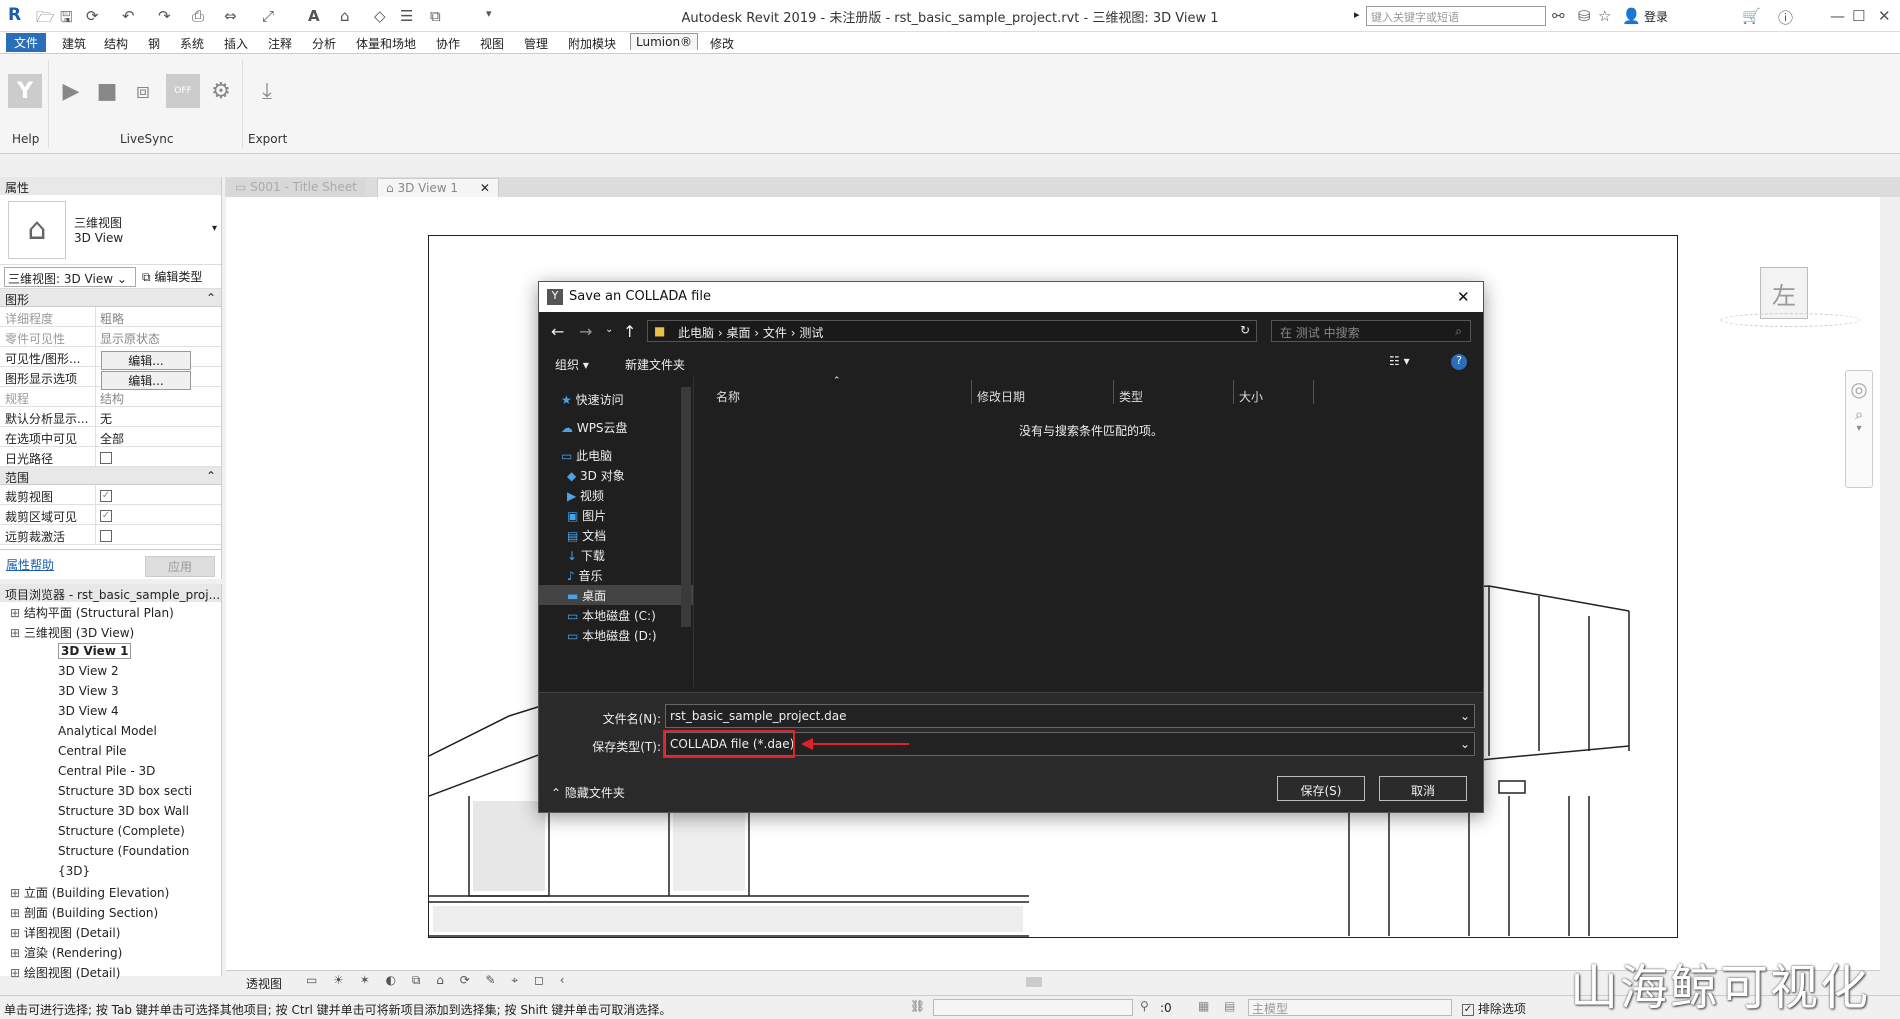  I want to click on property-row: 零件可见性 显示原状态, so click(110, 337).